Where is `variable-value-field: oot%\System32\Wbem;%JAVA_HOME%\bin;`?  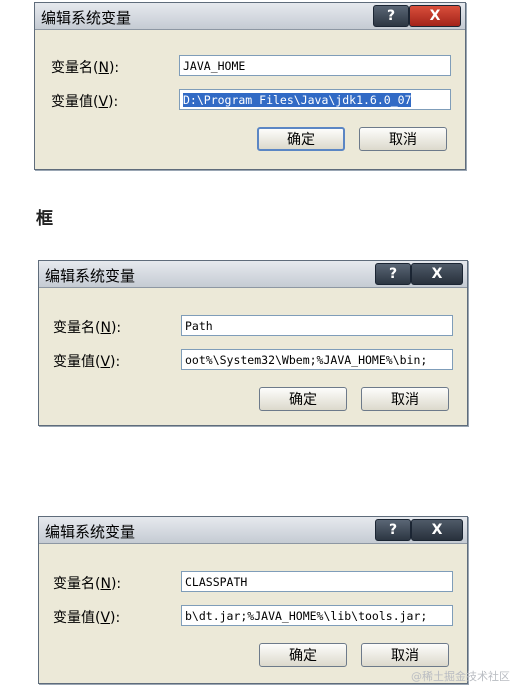
variable-value-field: oot%\System32\Wbem;%JAVA_HOME%\bin; is located at coordinates (317, 359).